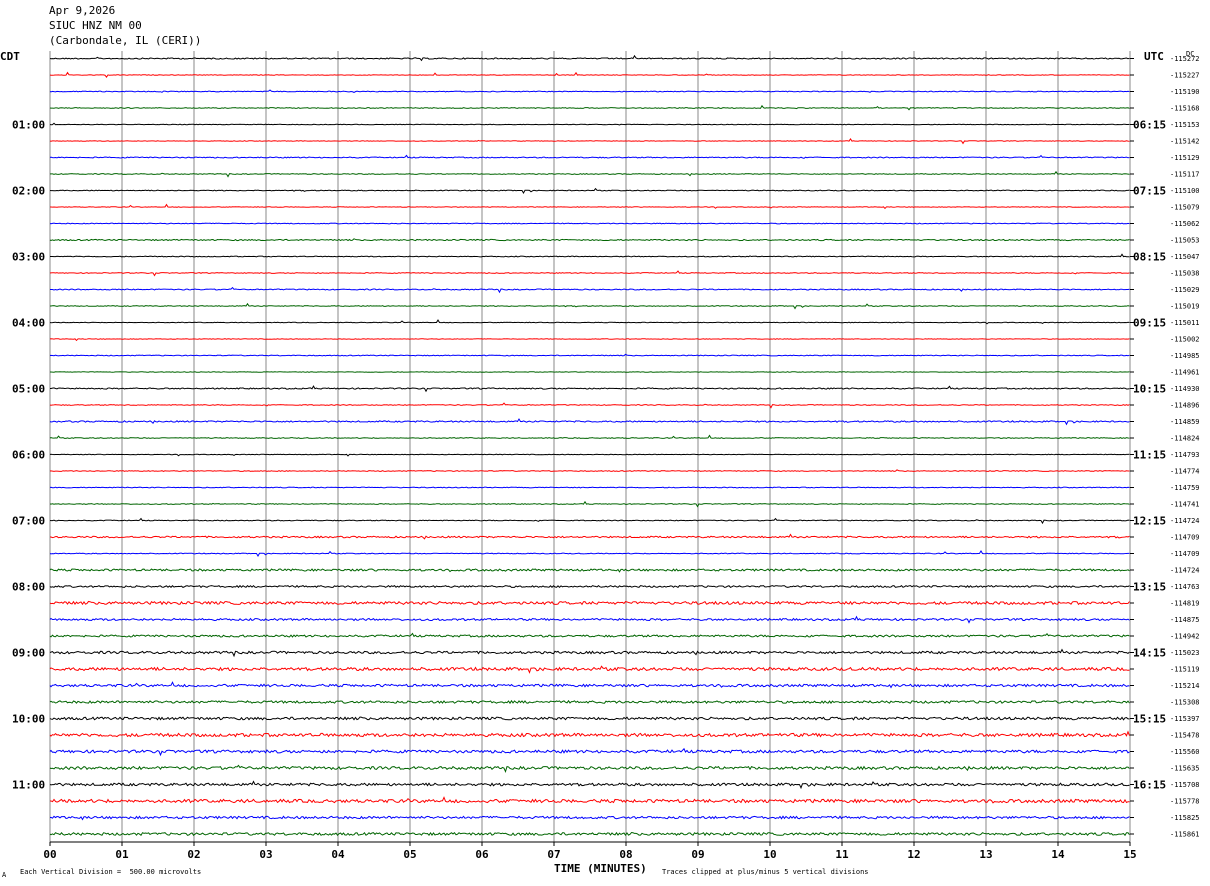  I want to click on left-hour-label: 06:00, so click(28, 455).